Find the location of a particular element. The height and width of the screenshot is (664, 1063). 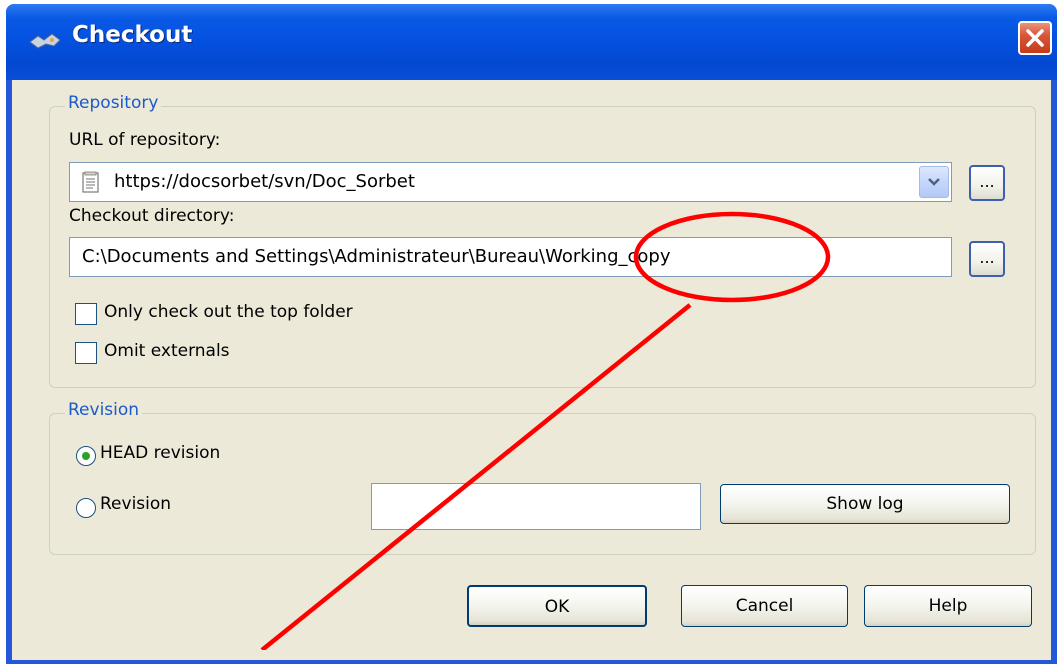

repository-group-title: Repository is located at coordinates (113, 103).